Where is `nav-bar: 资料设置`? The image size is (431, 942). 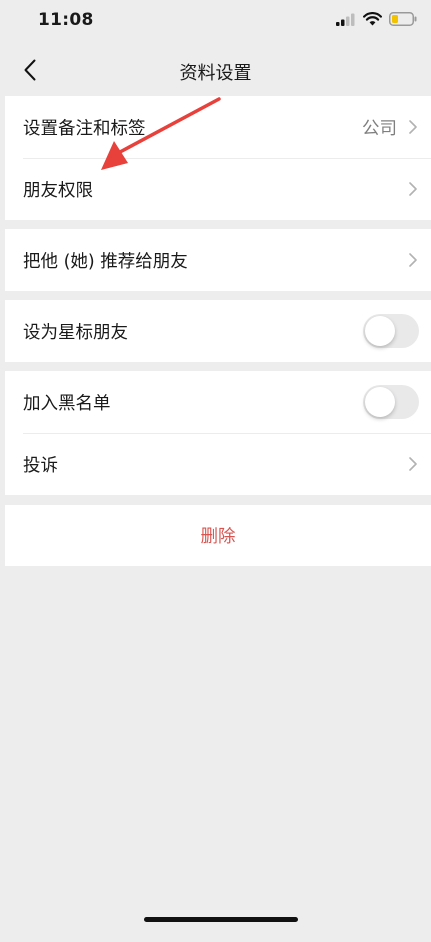
nav-bar: 资料设置 is located at coordinates (215, 70).